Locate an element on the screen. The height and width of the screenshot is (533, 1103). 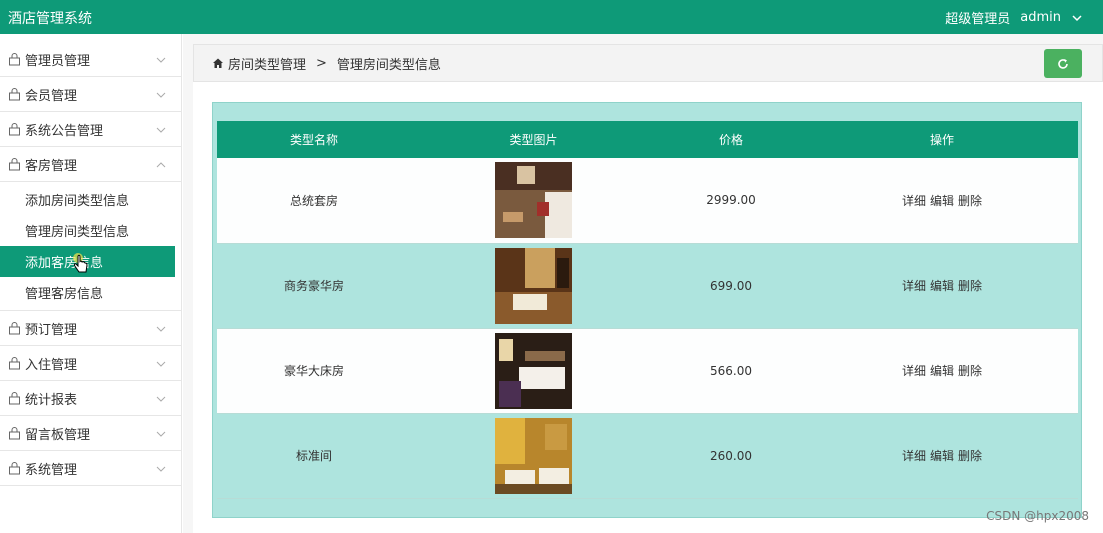
sidebar-item-members: 会员管理 is located at coordinates (90, 94).